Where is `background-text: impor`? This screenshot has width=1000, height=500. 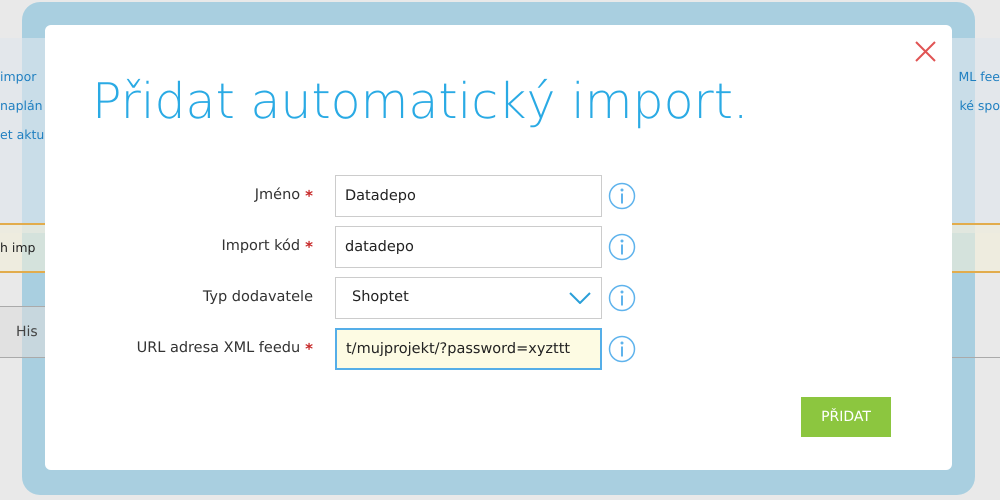 background-text: impor is located at coordinates (19, 77).